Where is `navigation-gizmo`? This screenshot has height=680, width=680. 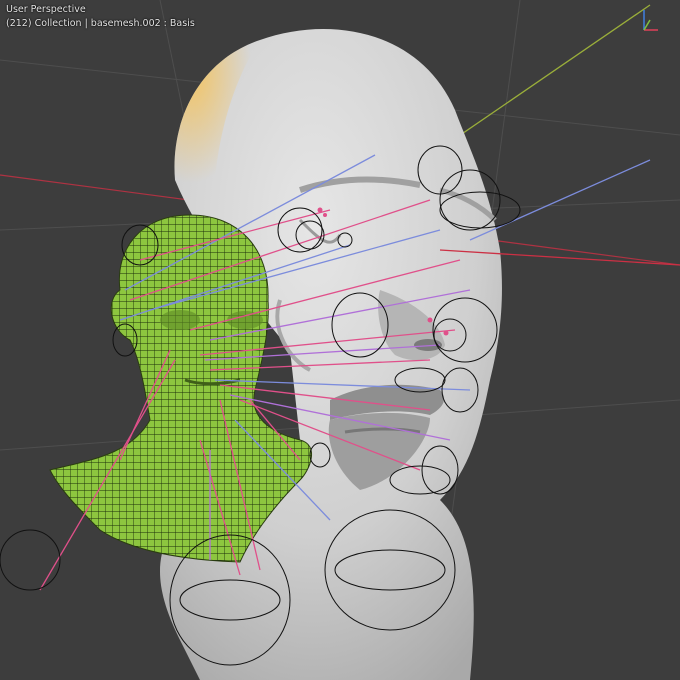 navigation-gizmo is located at coordinates (647, 21).